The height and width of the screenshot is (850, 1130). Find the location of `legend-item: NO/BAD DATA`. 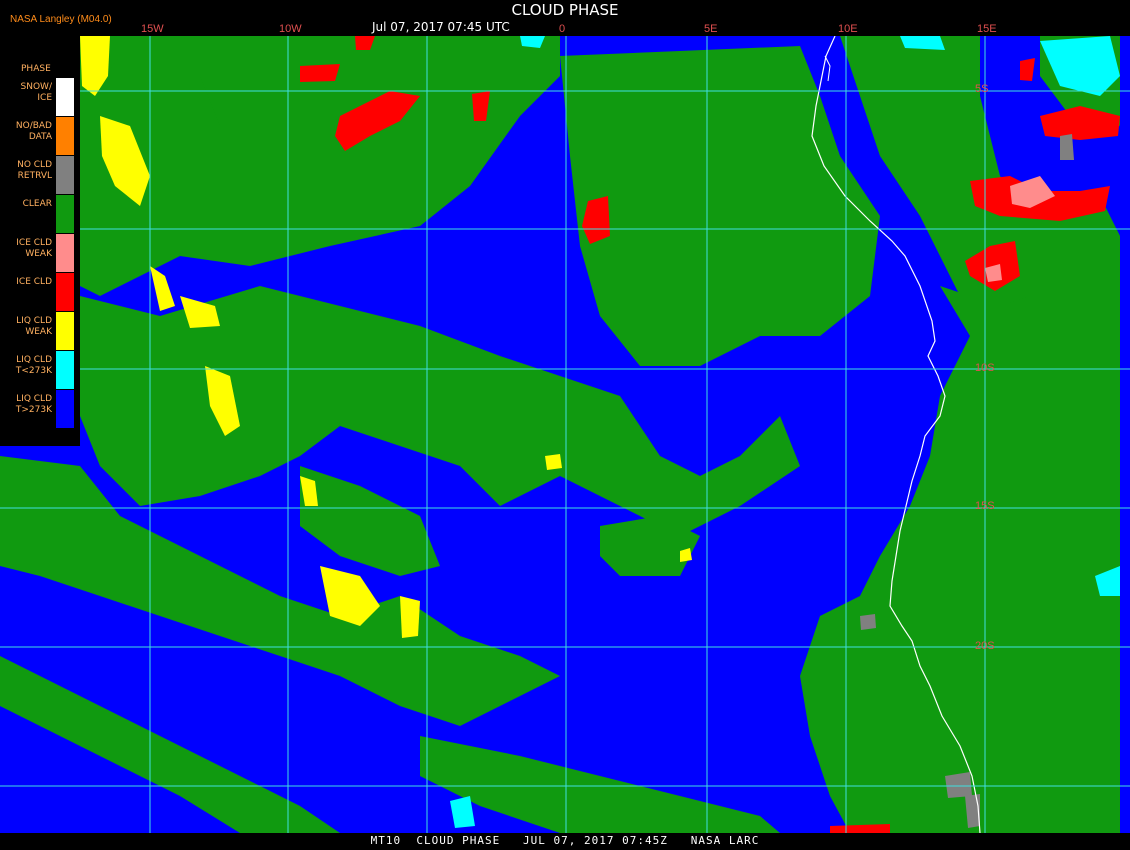

legend-item: NO/BAD DATA is located at coordinates (40, 136).